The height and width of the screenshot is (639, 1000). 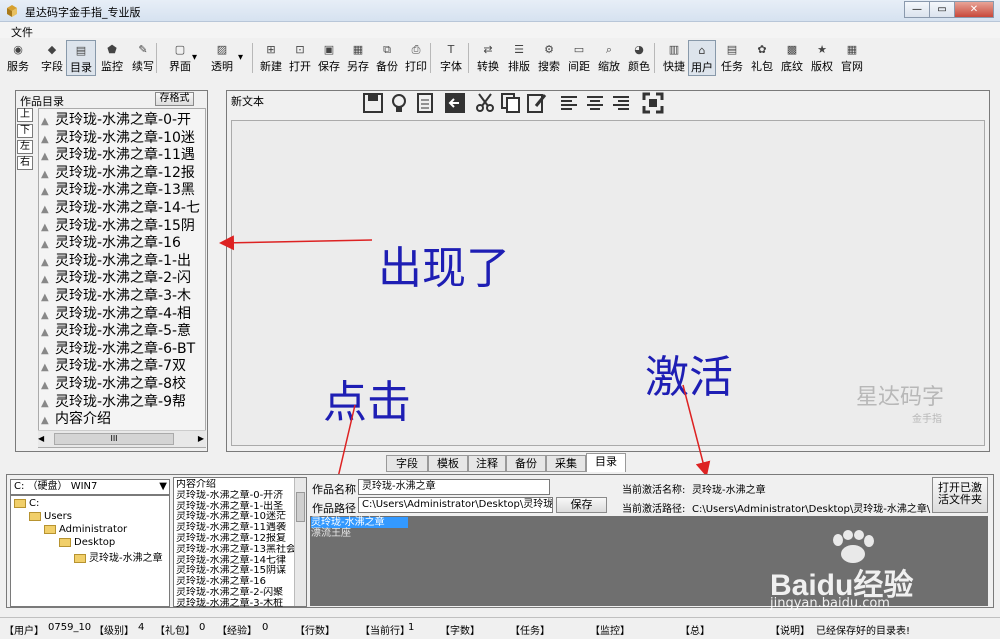 What do you see at coordinates (454, 487) in the screenshot?
I see `work-name-input: 灵玲珑-水沸之章` at bounding box center [454, 487].